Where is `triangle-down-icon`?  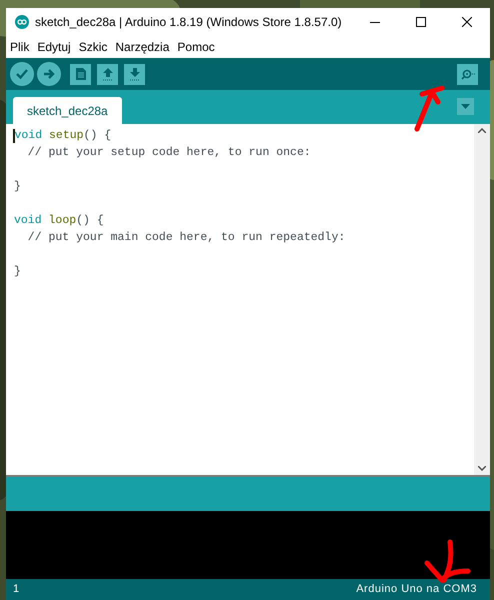
triangle-down-icon is located at coordinates (465, 106).